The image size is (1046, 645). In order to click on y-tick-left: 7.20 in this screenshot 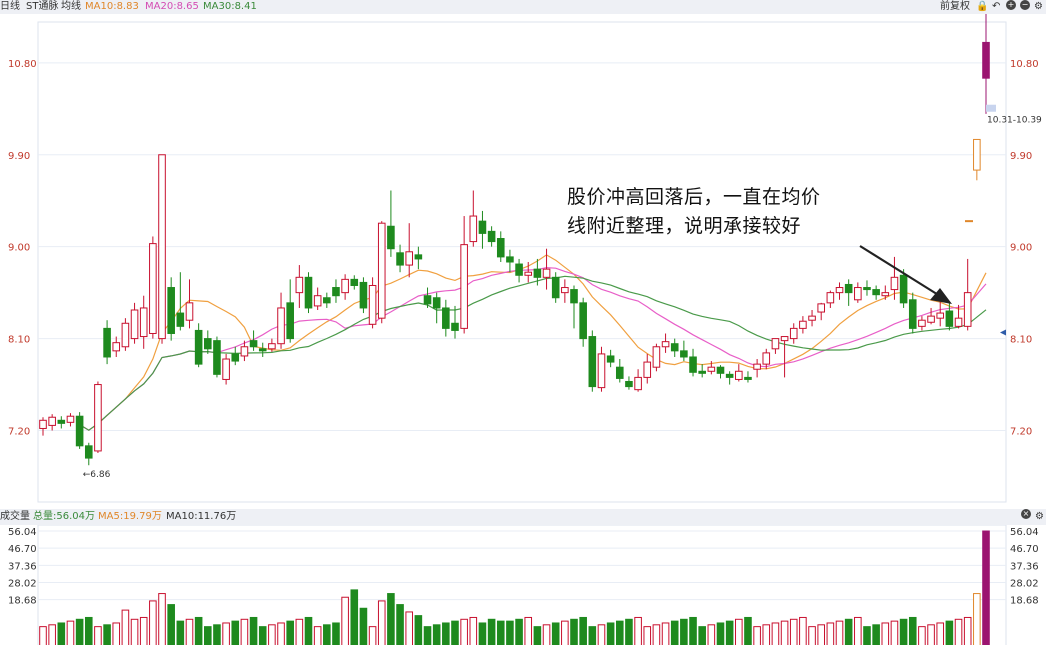, I will do `click(19, 432)`.